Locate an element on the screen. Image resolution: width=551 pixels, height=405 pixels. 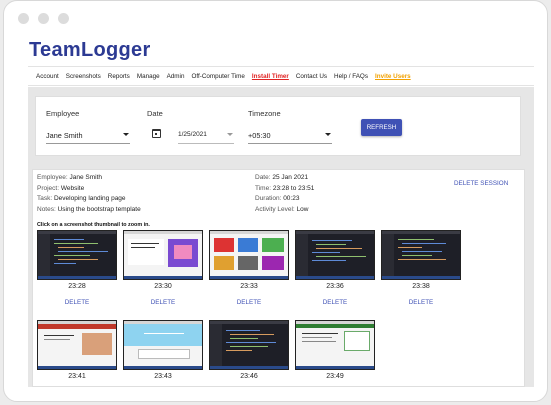
project-key: Project: is located at coordinates (48, 188).